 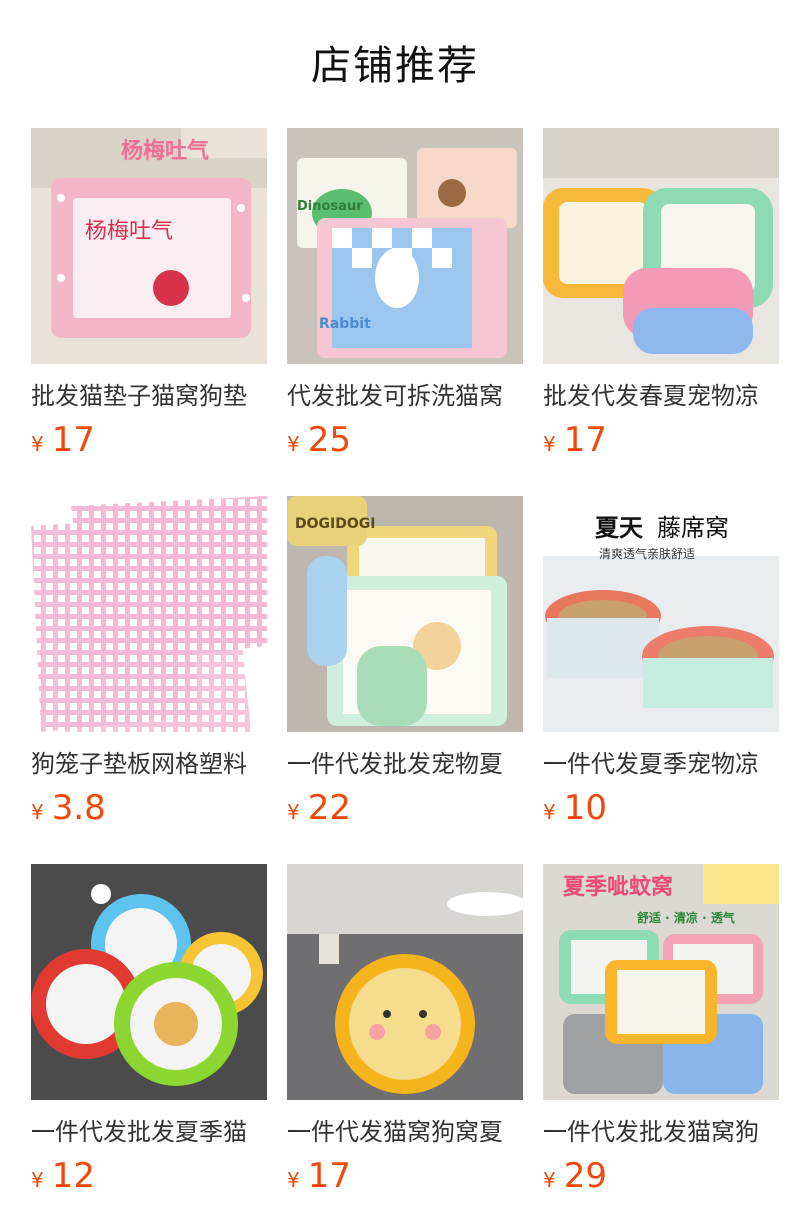 What do you see at coordinates (149, 1132) in the screenshot?
I see `product-title: 一件代发批发夏季猫` at bounding box center [149, 1132].